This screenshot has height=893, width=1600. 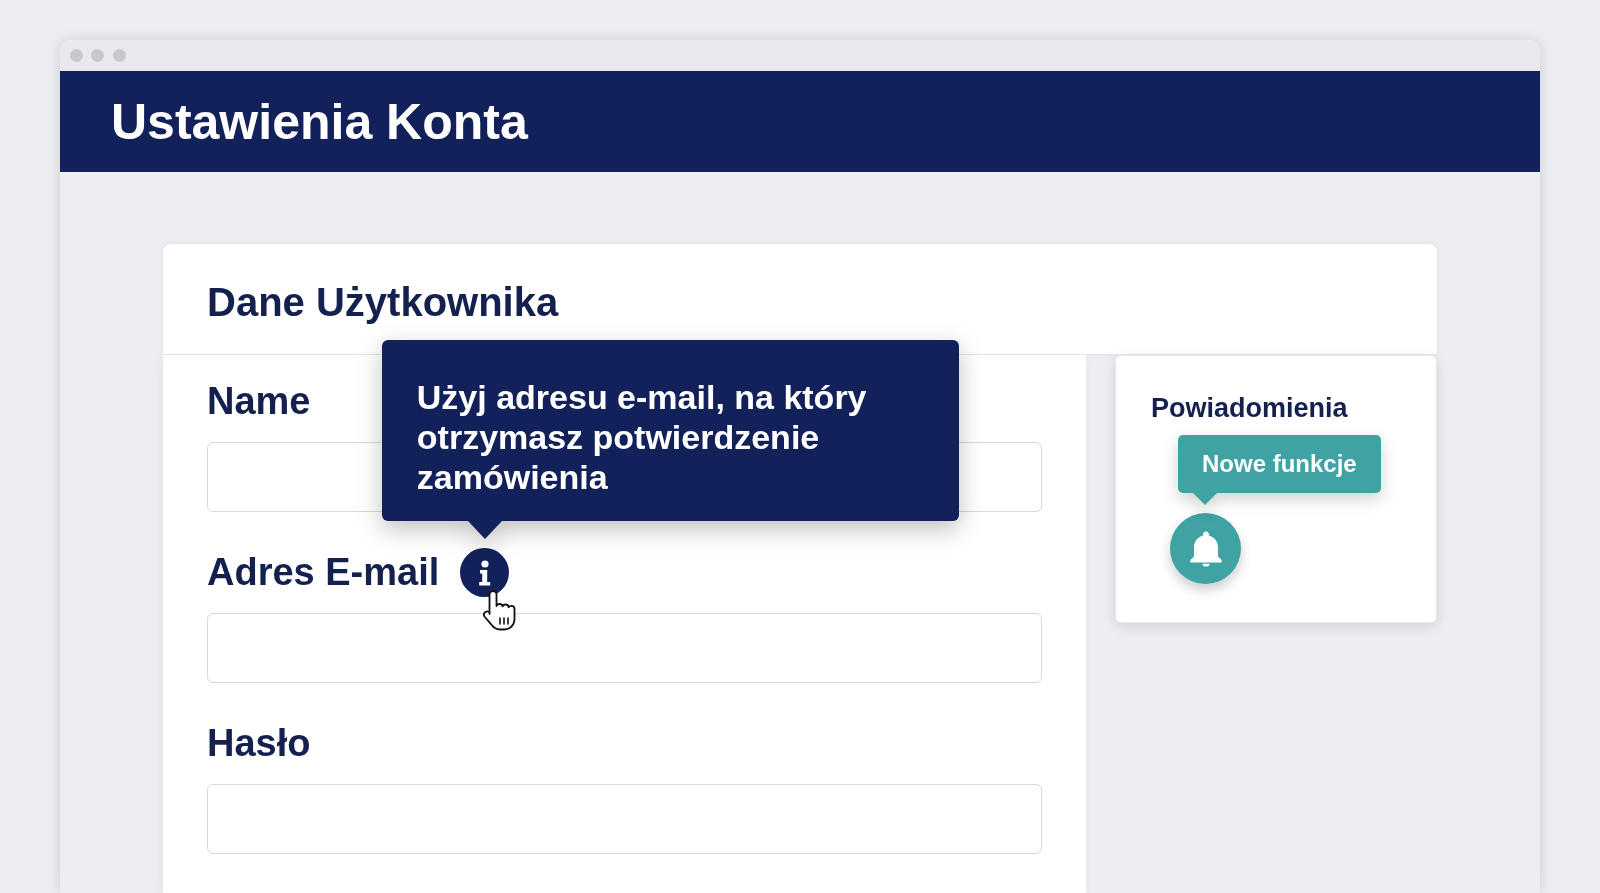 What do you see at coordinates (259, 743) in the screenshot?
I see `field-label: Hasło` at bounding box center [259, 743].